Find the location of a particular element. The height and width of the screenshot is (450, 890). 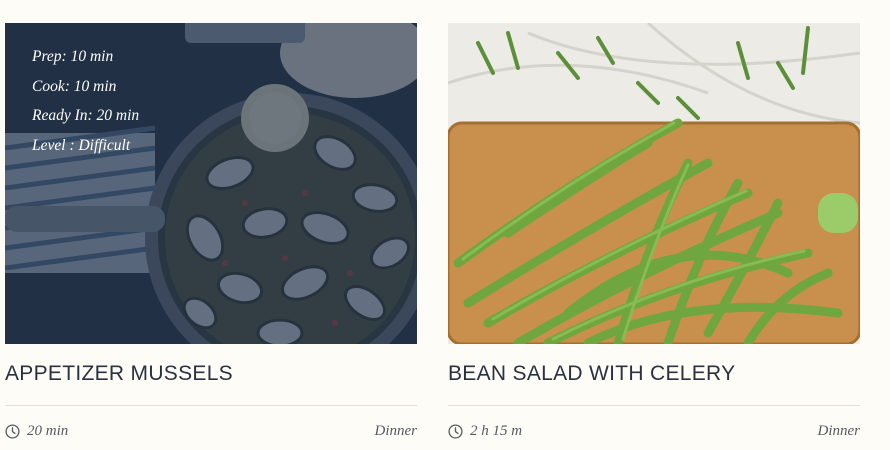

total-time-value: 20 min is located at coordinates (48, 430).